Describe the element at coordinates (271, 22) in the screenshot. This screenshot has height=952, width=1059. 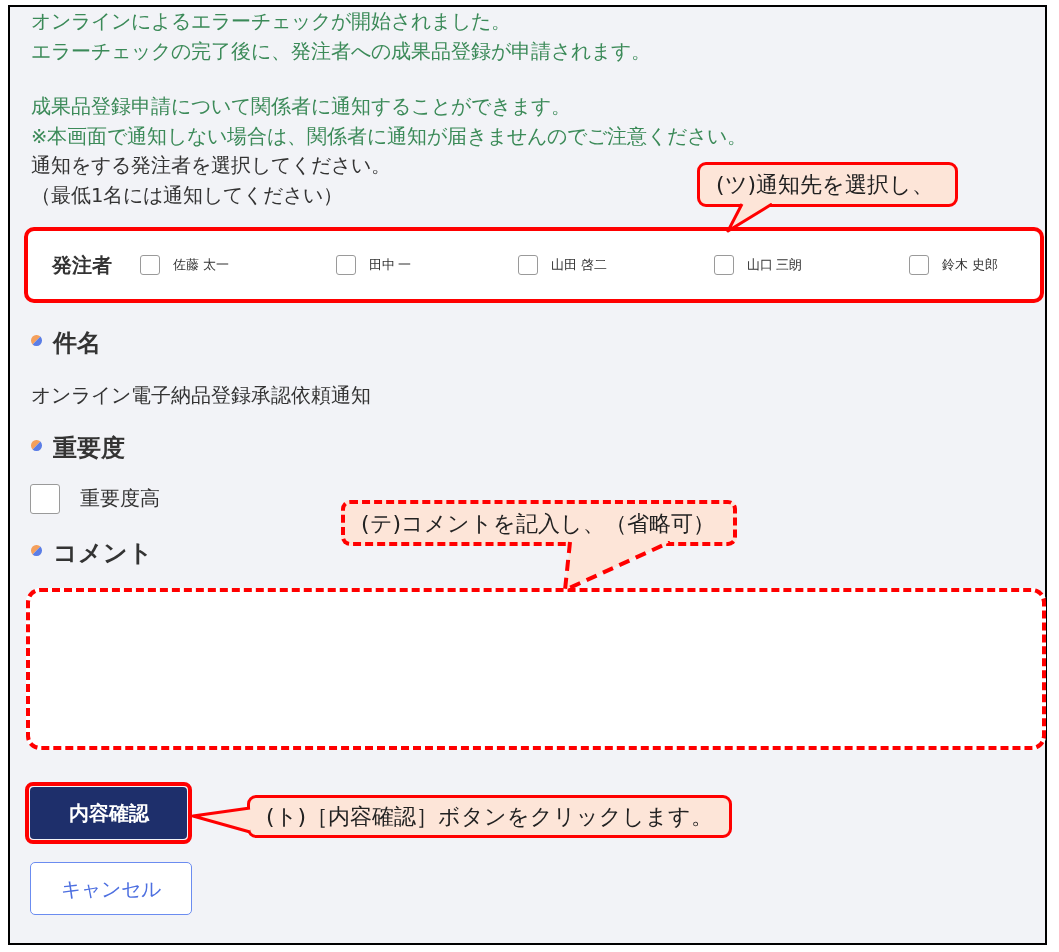
I see `notice-text: オンラインによるエラーチェックが開始されました。` at that location.